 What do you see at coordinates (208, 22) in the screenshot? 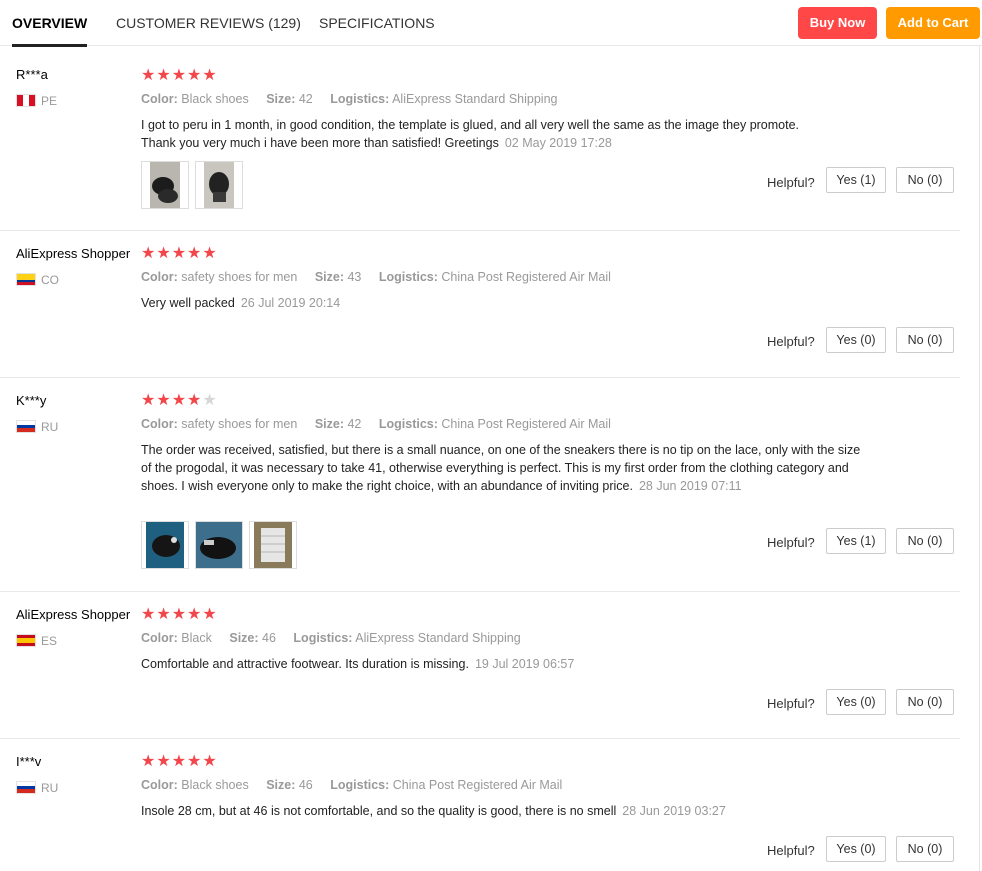
I see `tab-customer-reviews: CUSTOMER REVIEWS (129)` at bounding box center [208, 22].